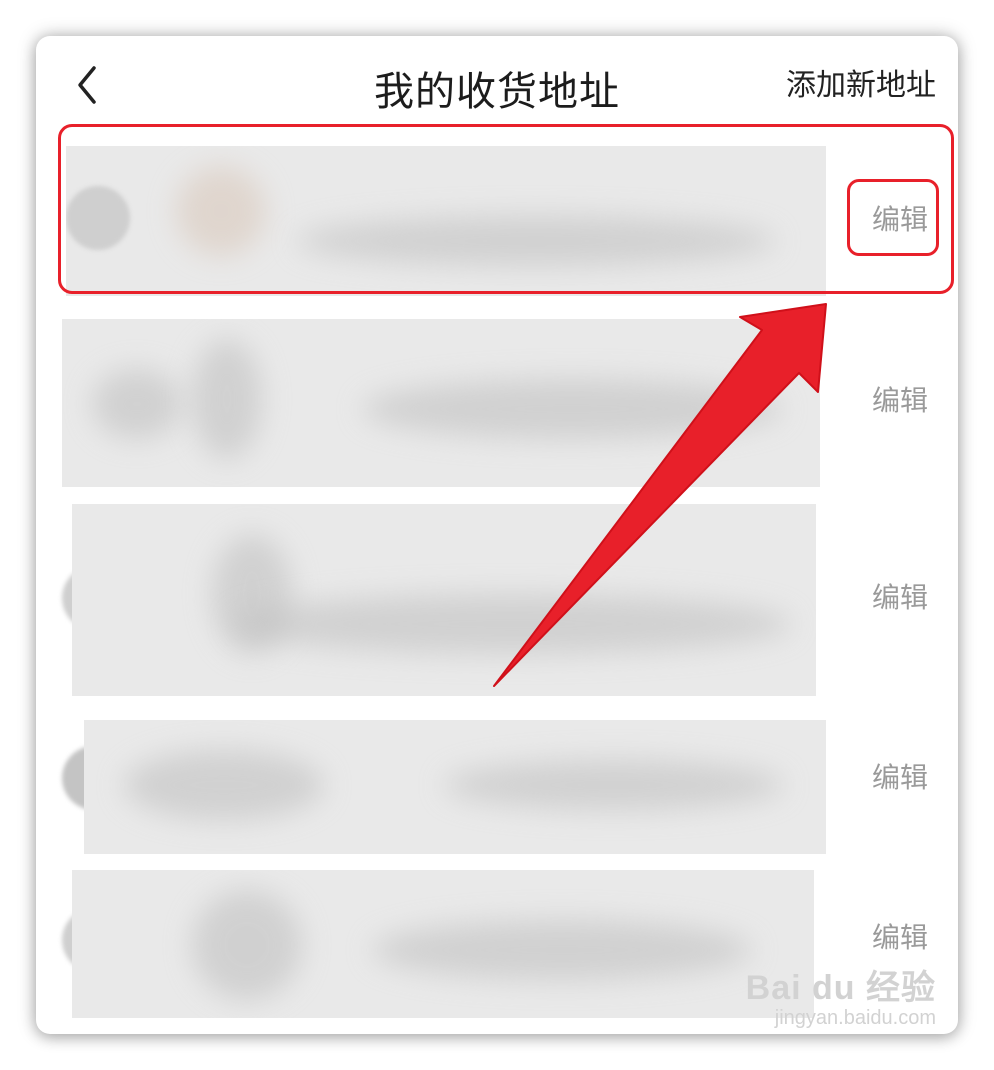 This screenshot has height=1070, width=994. I want to click on watermark-logo: Bai du 经验, so click(840, 988).